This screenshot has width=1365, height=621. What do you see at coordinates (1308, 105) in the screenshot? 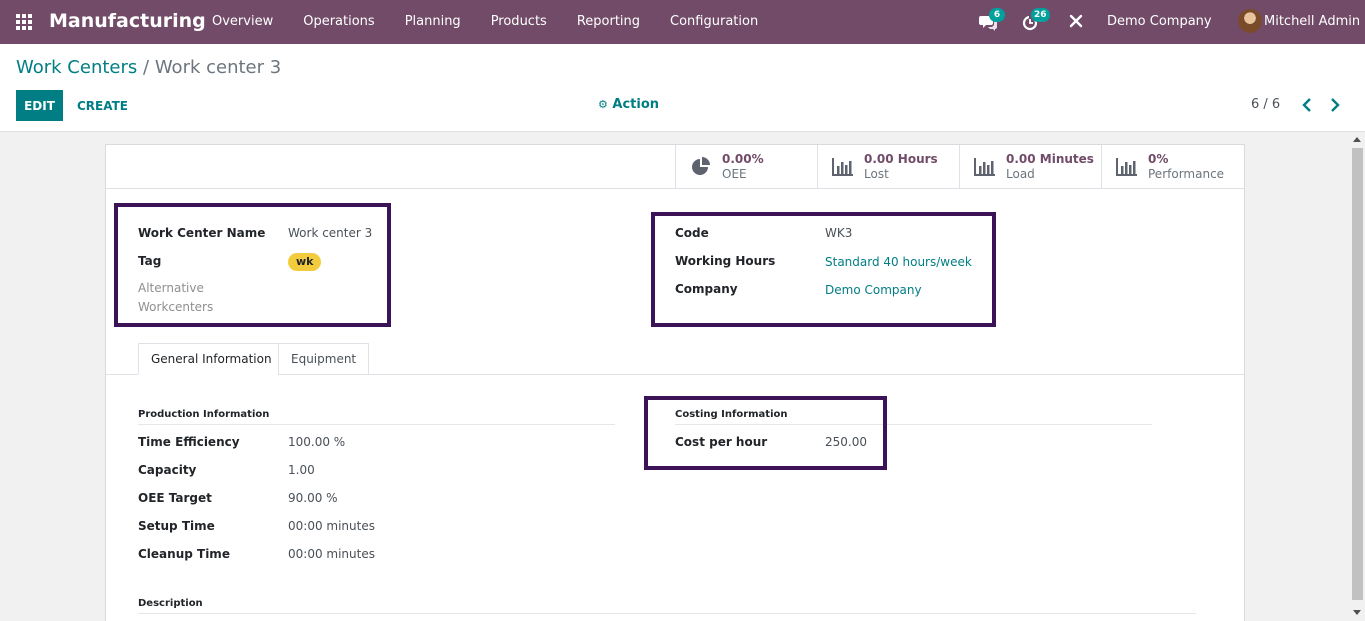
I see `pager-previous-icon` at bounding box center [1308, 105].